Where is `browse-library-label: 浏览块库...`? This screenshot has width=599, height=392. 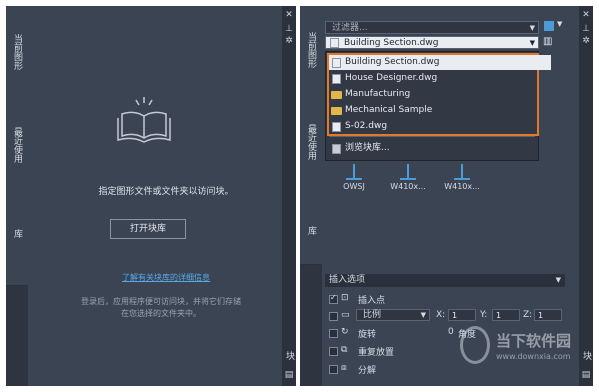 browse-library-label: 浏览块库... is located at coordinates (367, 148).